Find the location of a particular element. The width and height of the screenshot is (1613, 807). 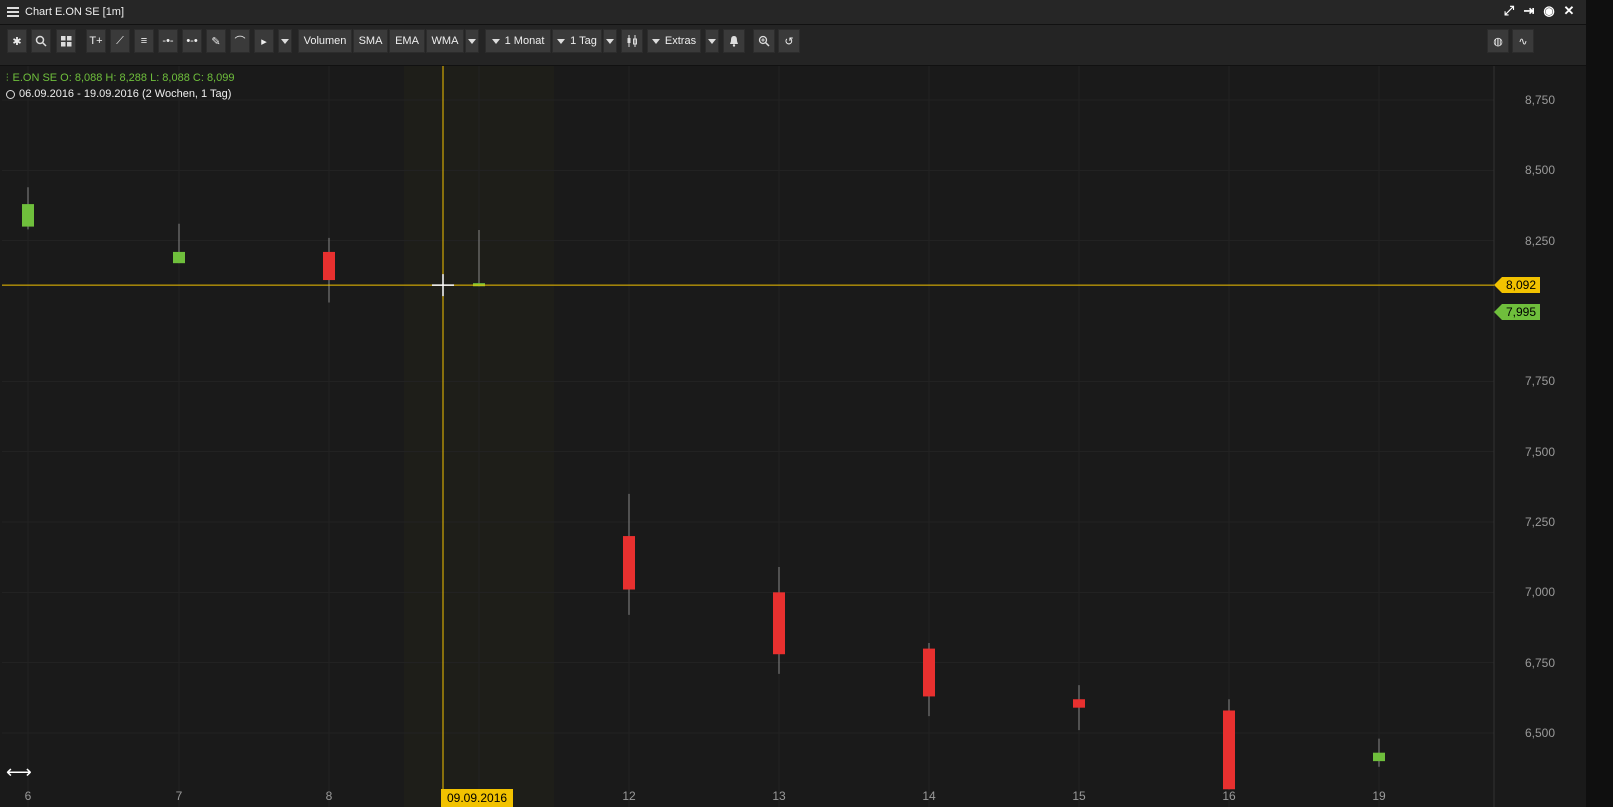

y-tick-label: 7,000 is located at coordinates (1540, 592).